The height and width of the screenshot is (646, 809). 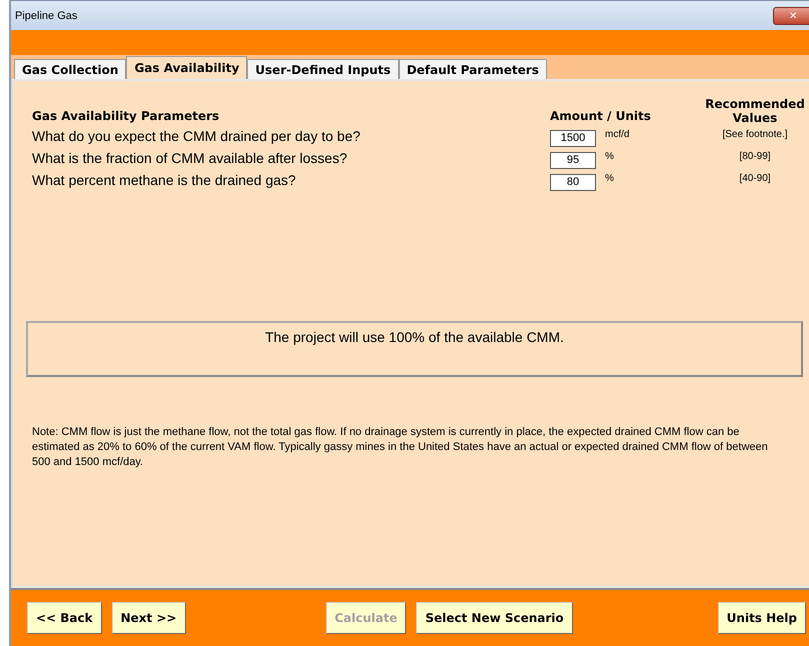 What do you see at coordinates (762, 618) in the screenshot?
I see `action-button: Units Help` at bounding box center [762, 618].